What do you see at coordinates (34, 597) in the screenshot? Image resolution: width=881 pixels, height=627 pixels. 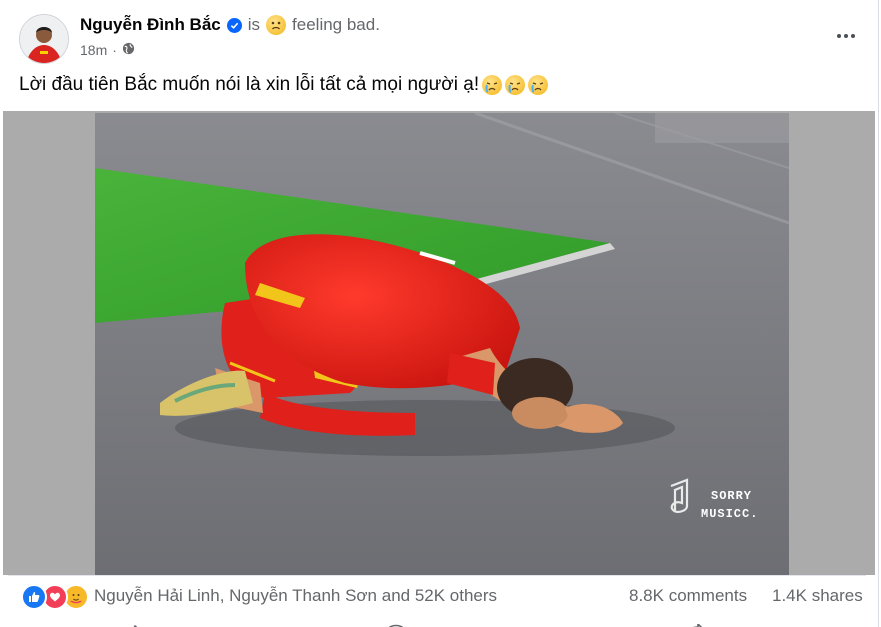 I see `like-icon` at bounding box center [34, 597].